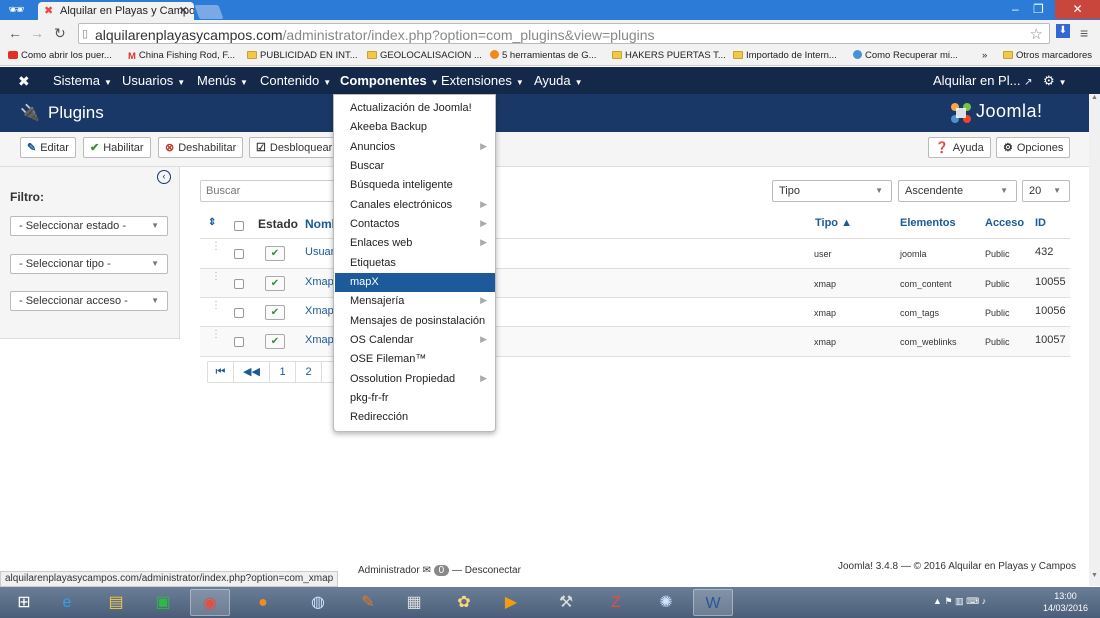 Image resolution: width=1100 pixels, height=618 pixels. What do you see at coordinates (60, 33) in the screenshot?
I see `reload-icon: ↻` at bounding box center [60, 33].